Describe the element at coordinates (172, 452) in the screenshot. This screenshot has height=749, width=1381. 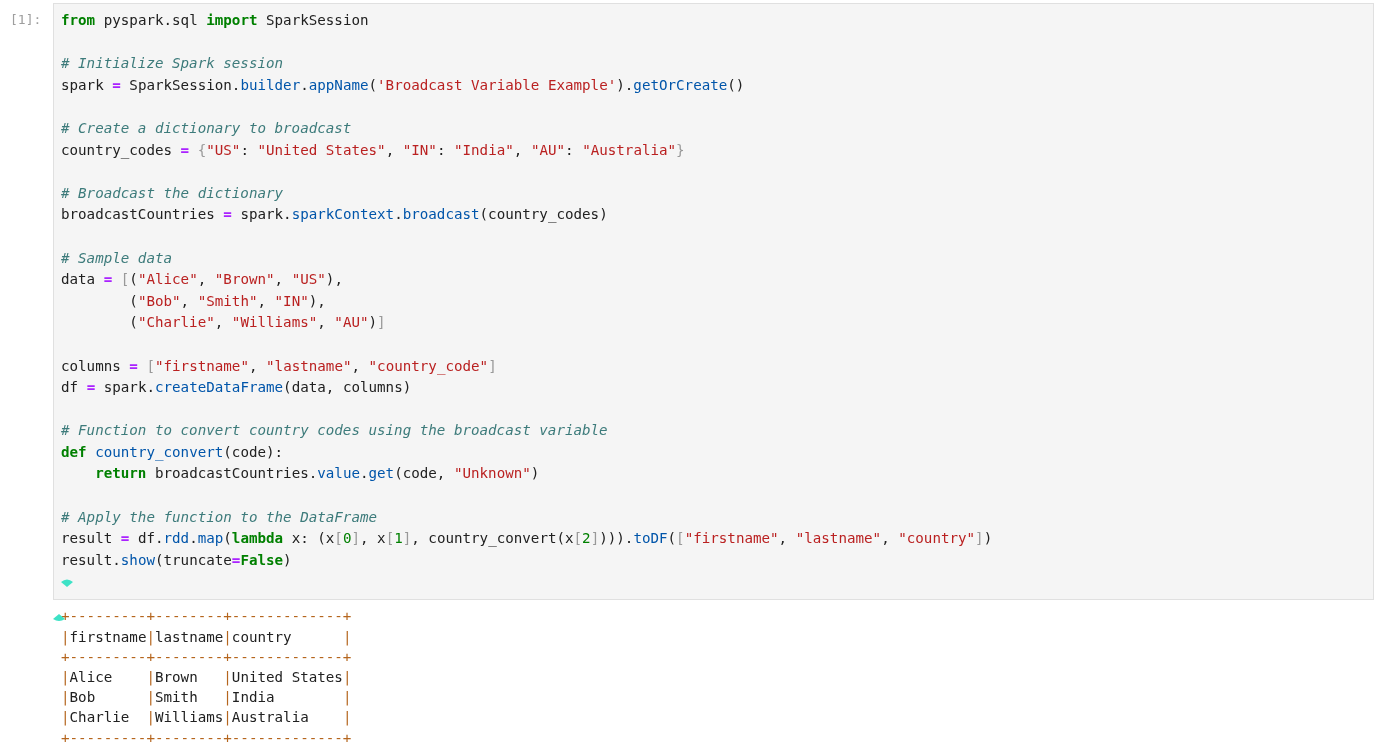
I see `code-line: def country_convert(code):` at that location.